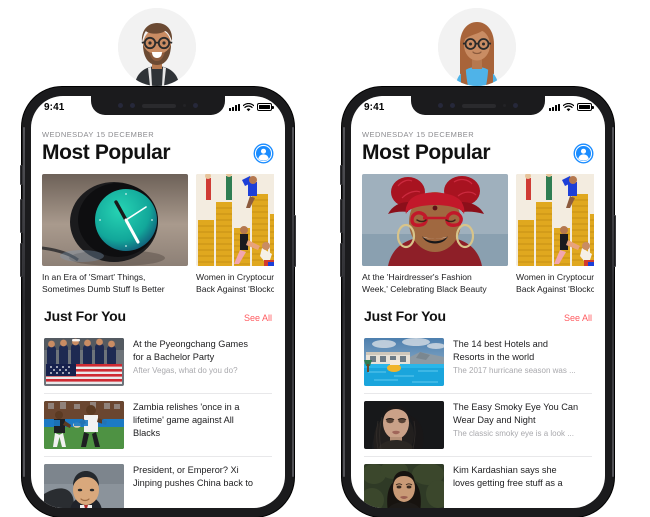 This screenshot has height=517, width=650. I want to click on hero-title-line: In an Era of 'Smart' Things,, so click(94, 277).